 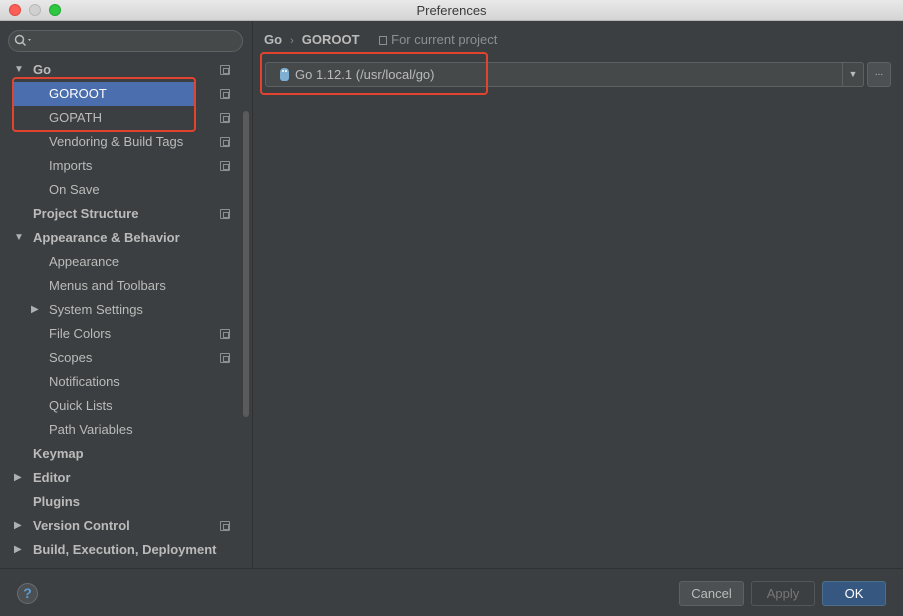 I want to click on sidebar-item-quick-lists: Quick Lists, so click(x=120, y=406).